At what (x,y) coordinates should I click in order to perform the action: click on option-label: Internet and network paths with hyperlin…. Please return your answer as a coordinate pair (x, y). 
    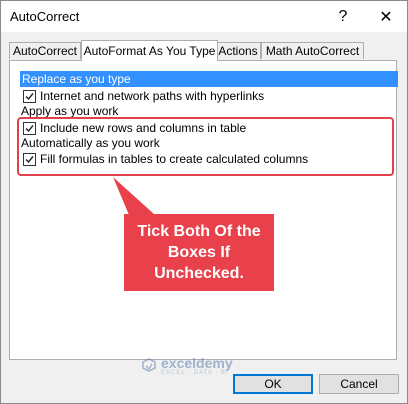
    Looking at the image, I should click on (152, 96).